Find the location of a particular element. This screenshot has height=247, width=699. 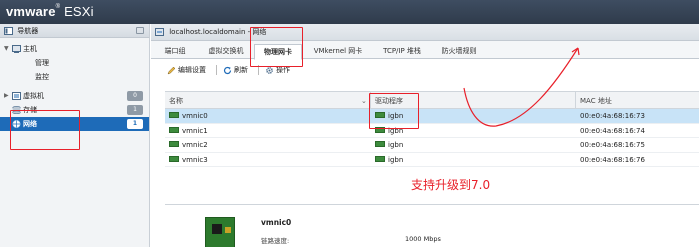

annotation-box-driver is located at coordinates (394, 111).